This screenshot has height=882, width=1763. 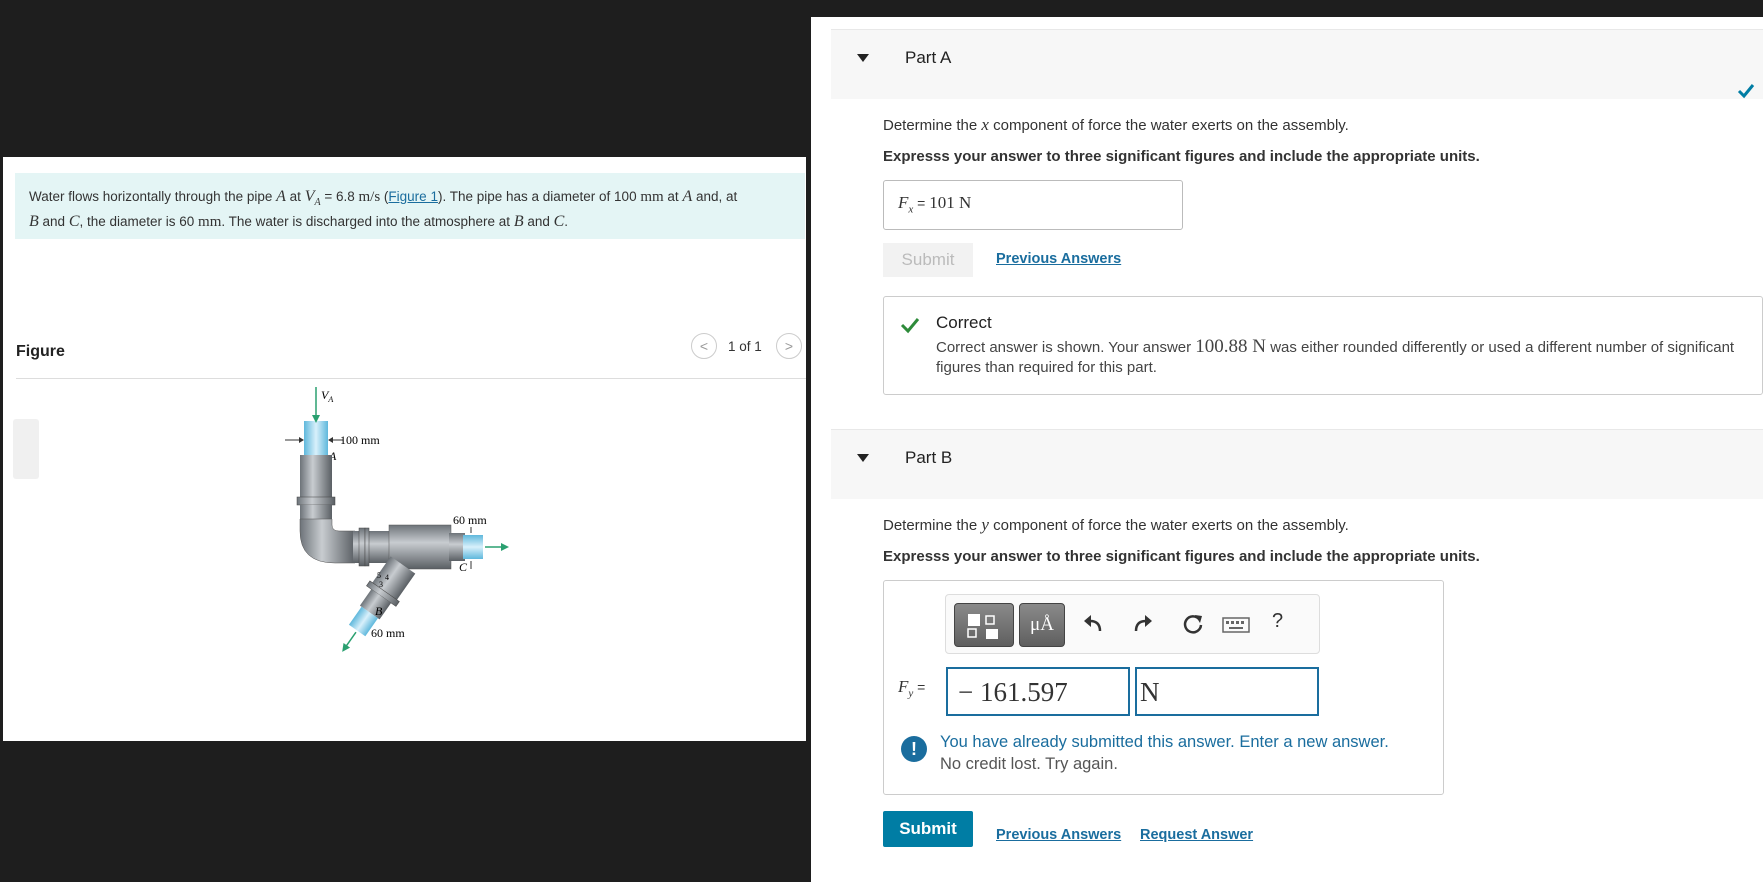 I want to click on part-a-previous-answers-link: Previous Answers, so click(x=1058, y=259).